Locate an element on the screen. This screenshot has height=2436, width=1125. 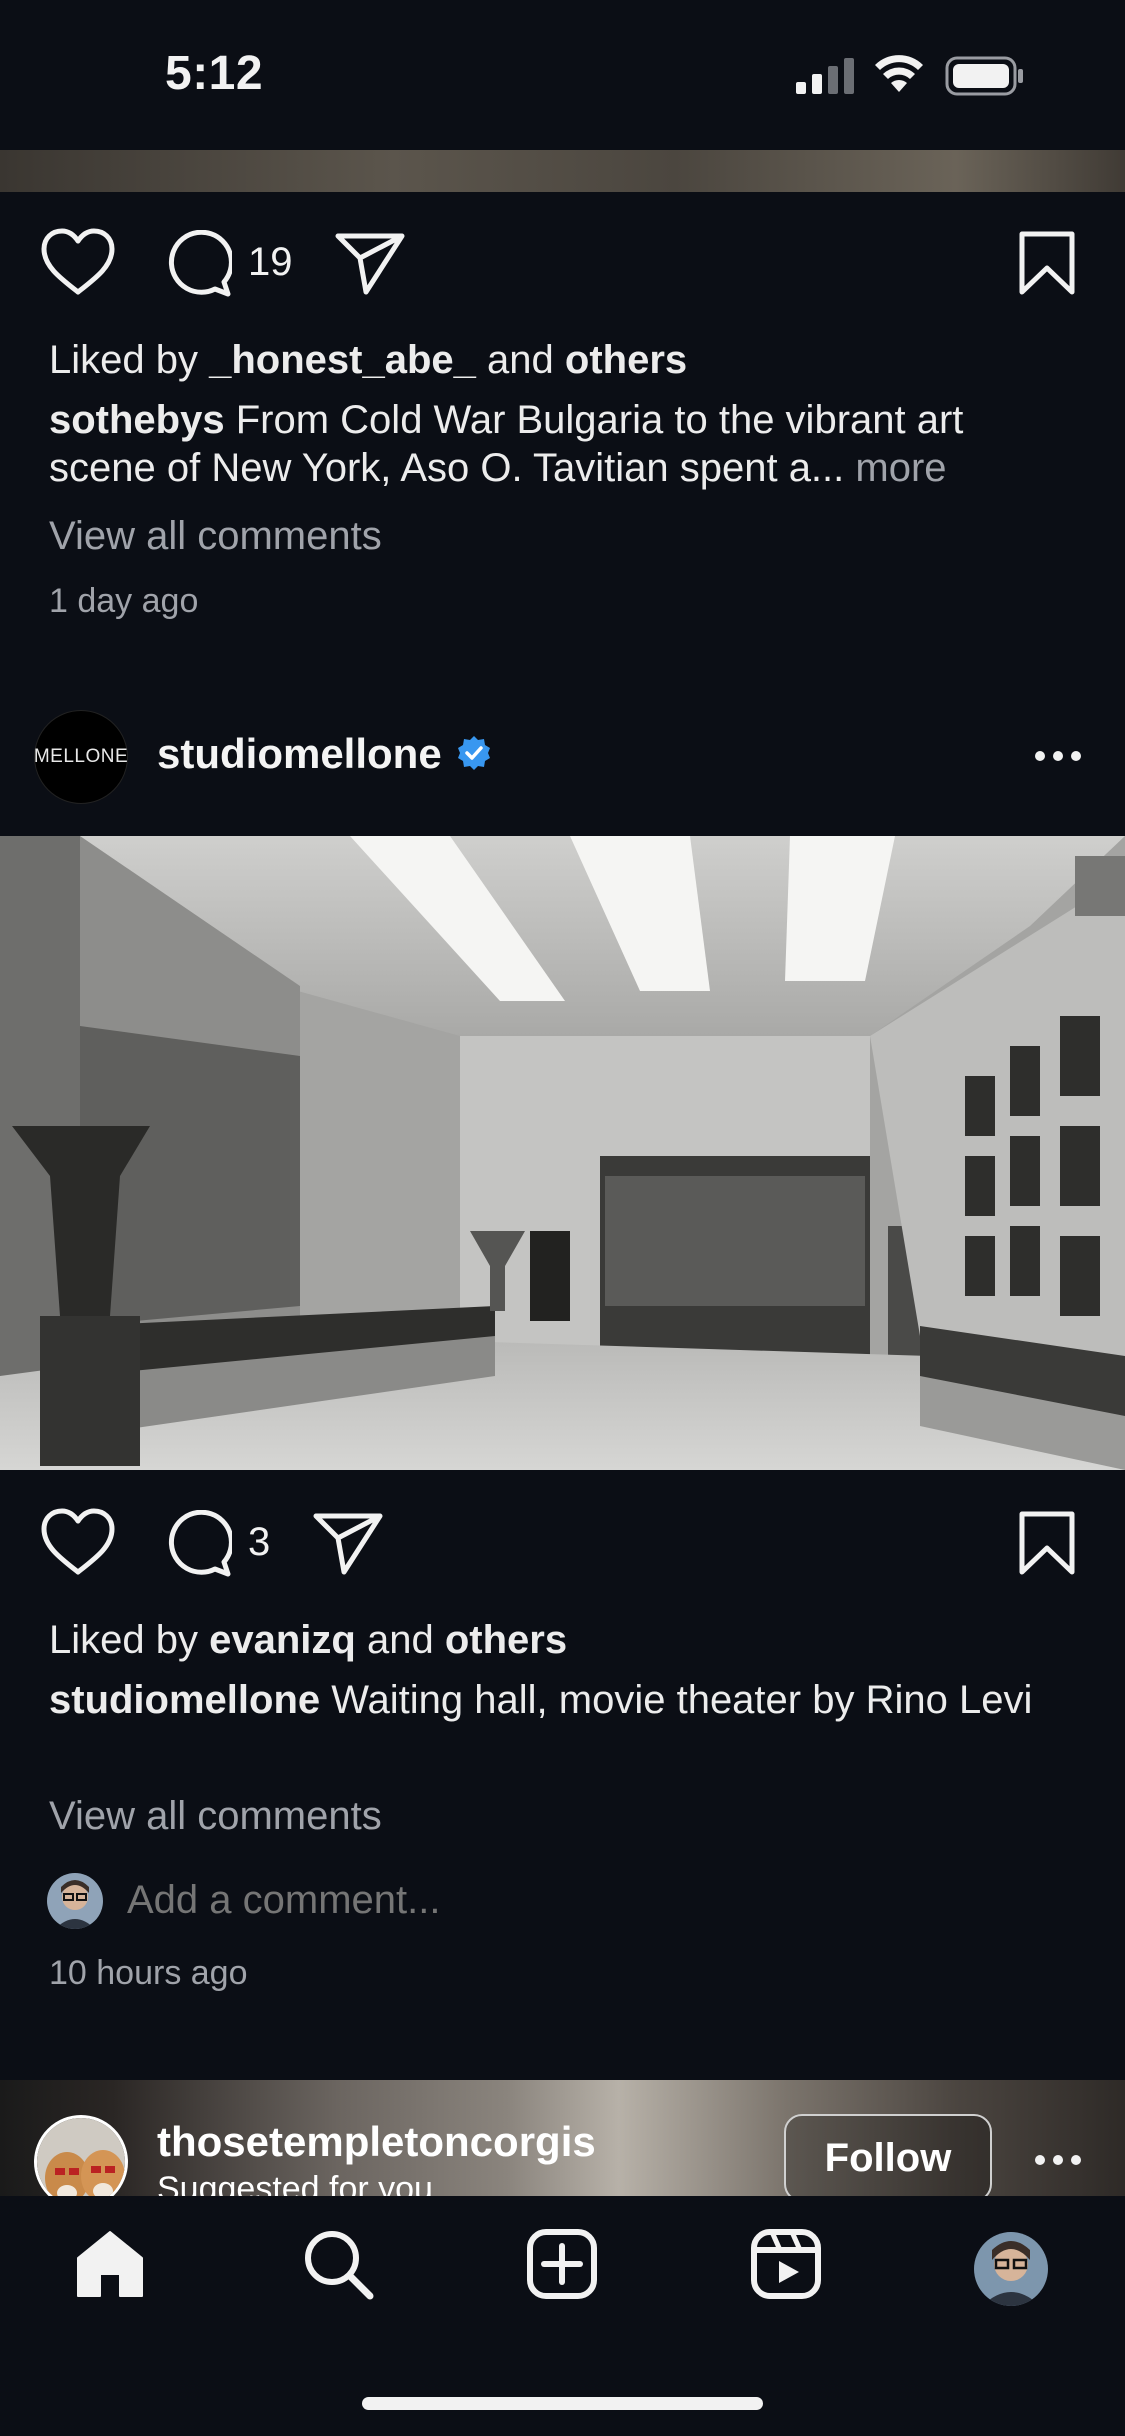
current-user-avatar is located at coordinates (75, 1901).